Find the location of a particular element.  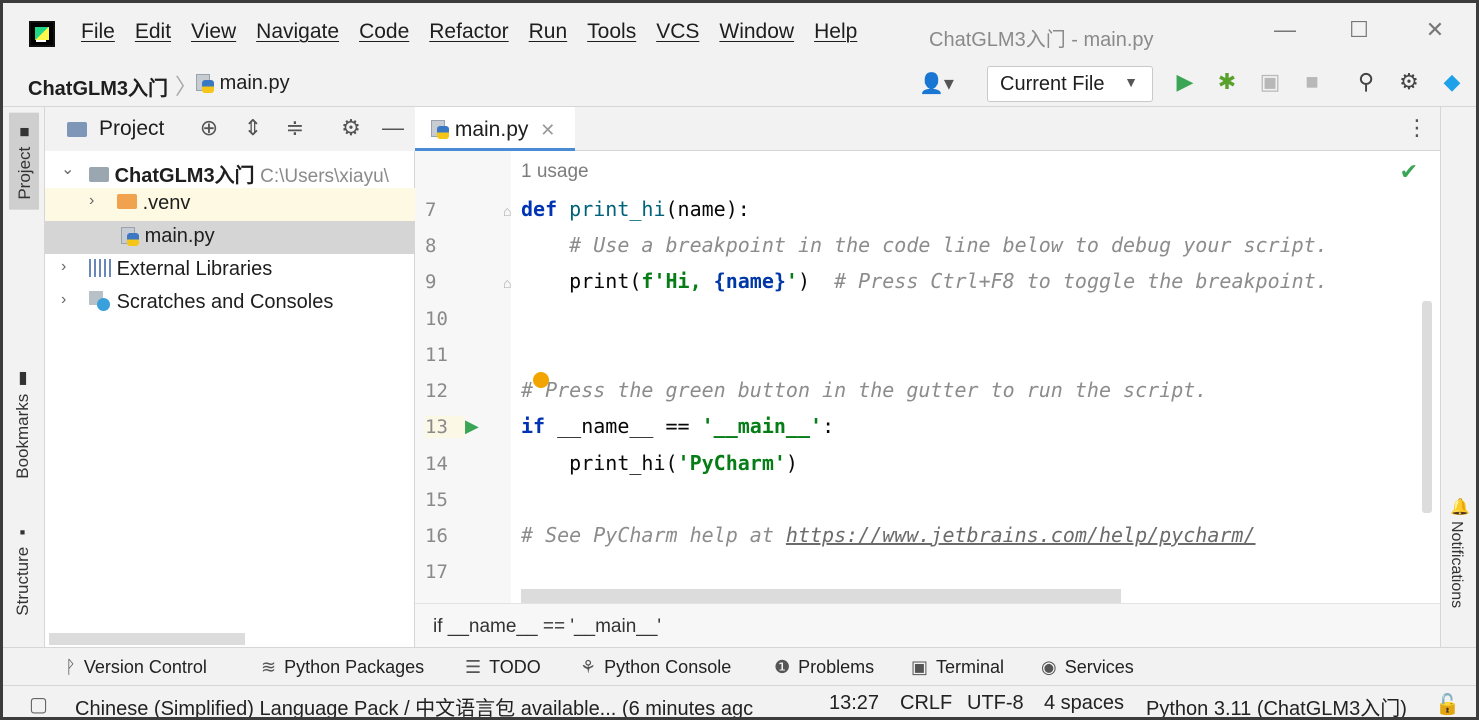

expand-all-icon: ⇕ is located at coordinates (253, 128).